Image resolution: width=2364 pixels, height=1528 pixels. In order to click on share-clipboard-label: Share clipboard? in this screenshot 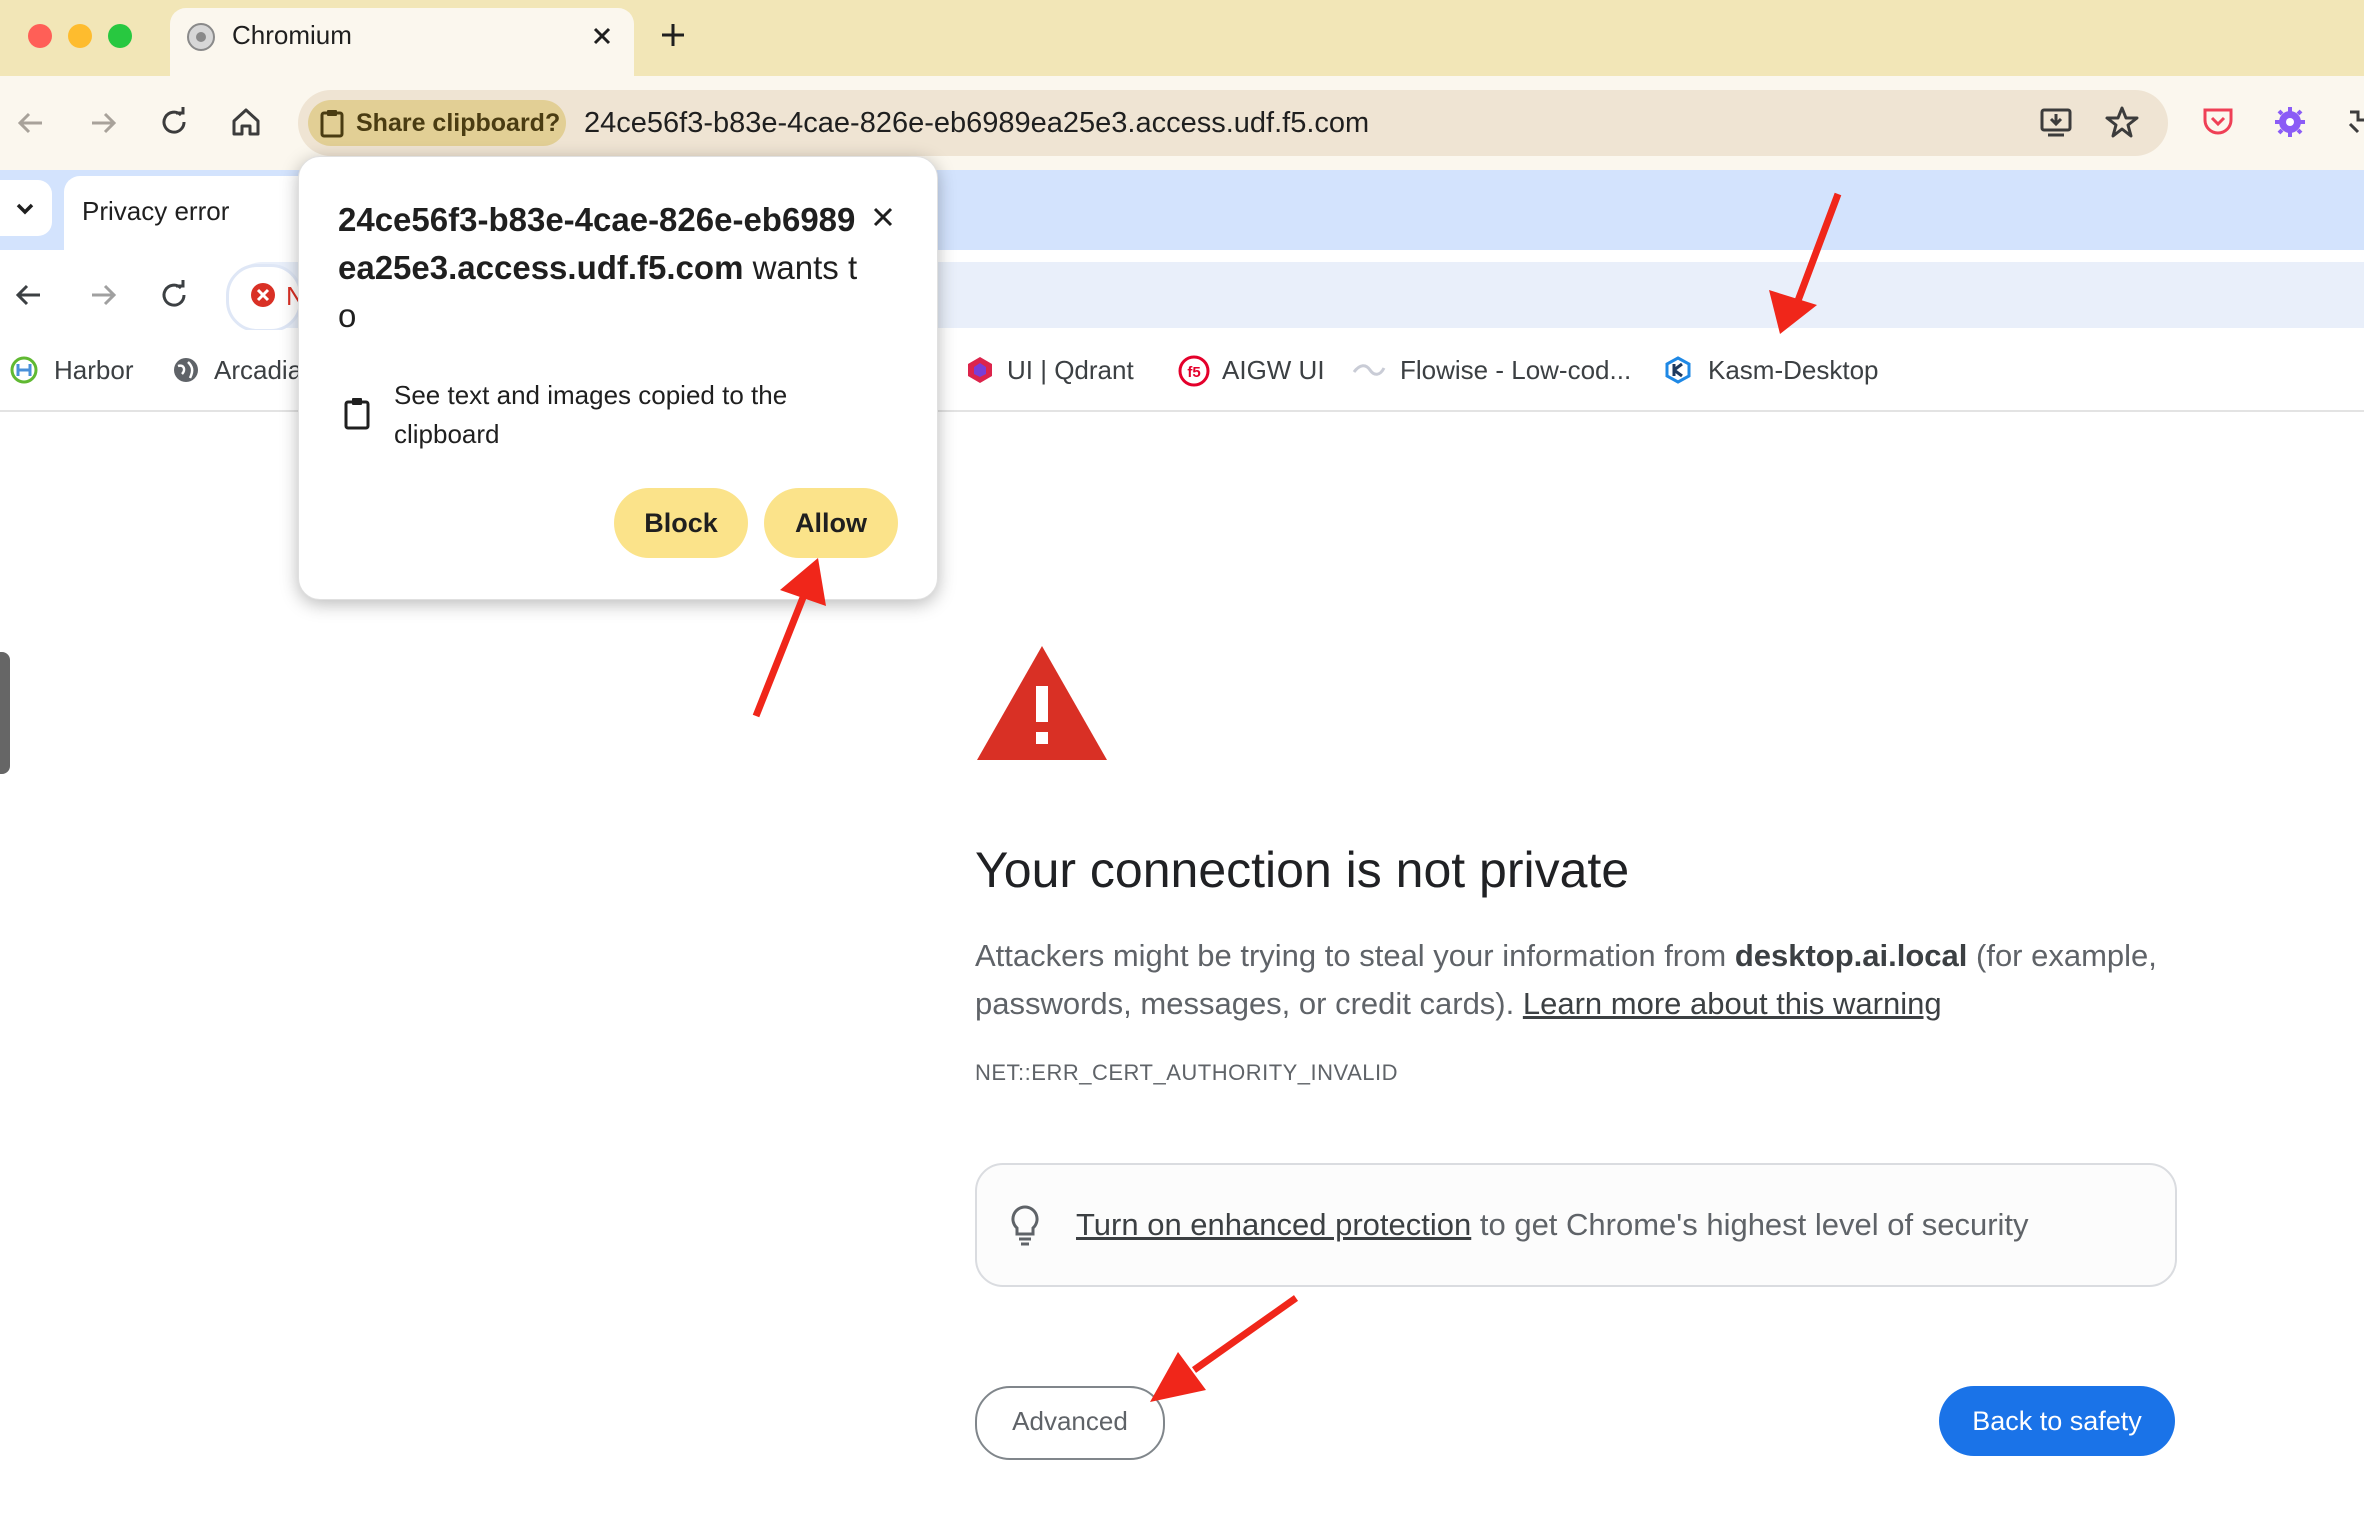, I will do `click(458, 123)`.